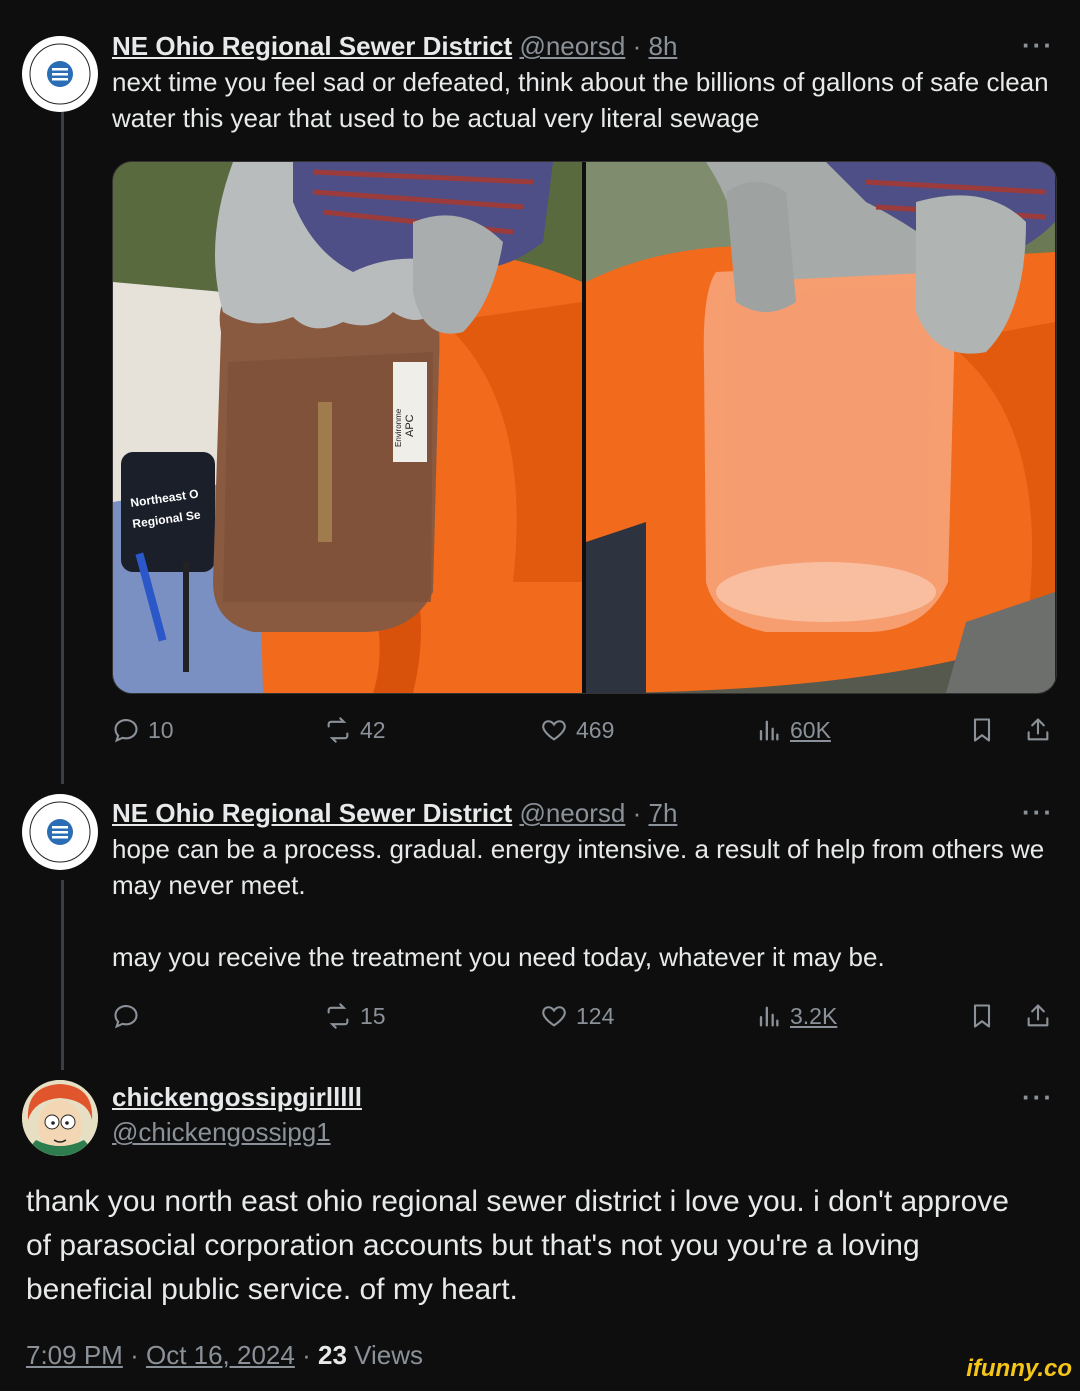 Image resolution: width=1080 pixels, height=1391 pixels. Describe the element at coordinates (810, 729) in the screenshot. I see `views-count: 60K` at that location.